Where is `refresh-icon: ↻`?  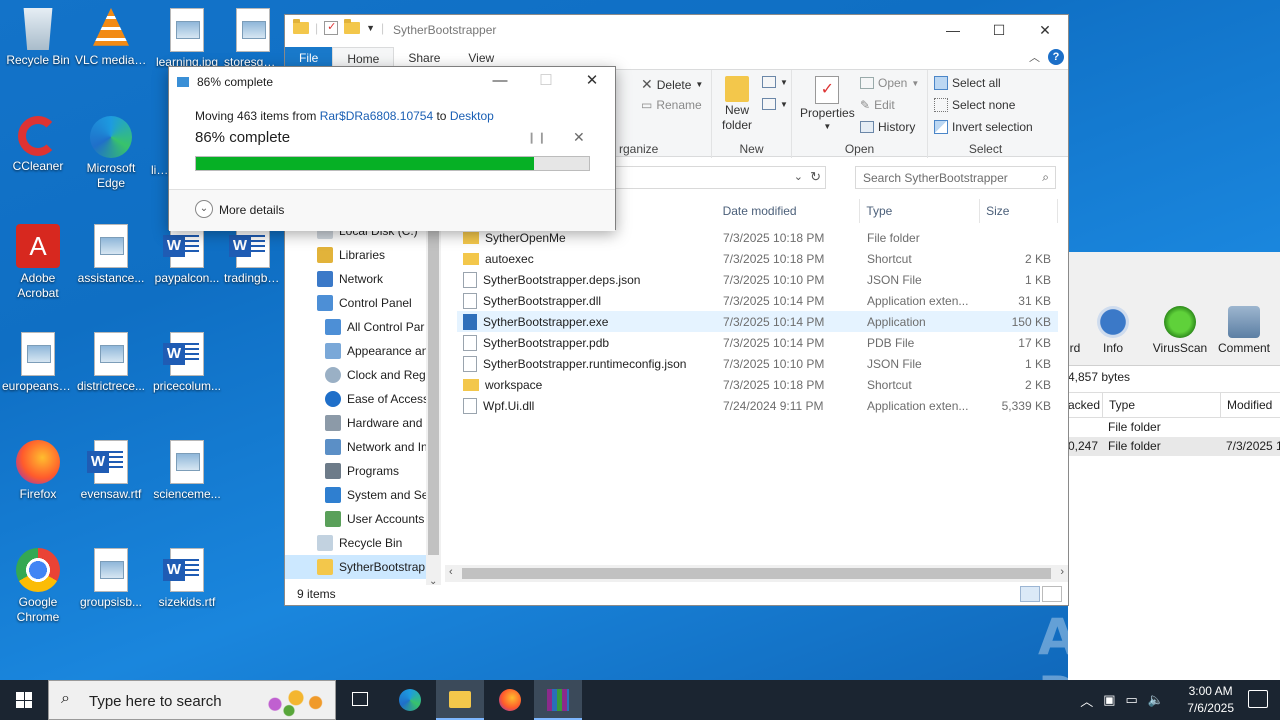 refresh-icon: ↻ is located at coordinates (815, 177).